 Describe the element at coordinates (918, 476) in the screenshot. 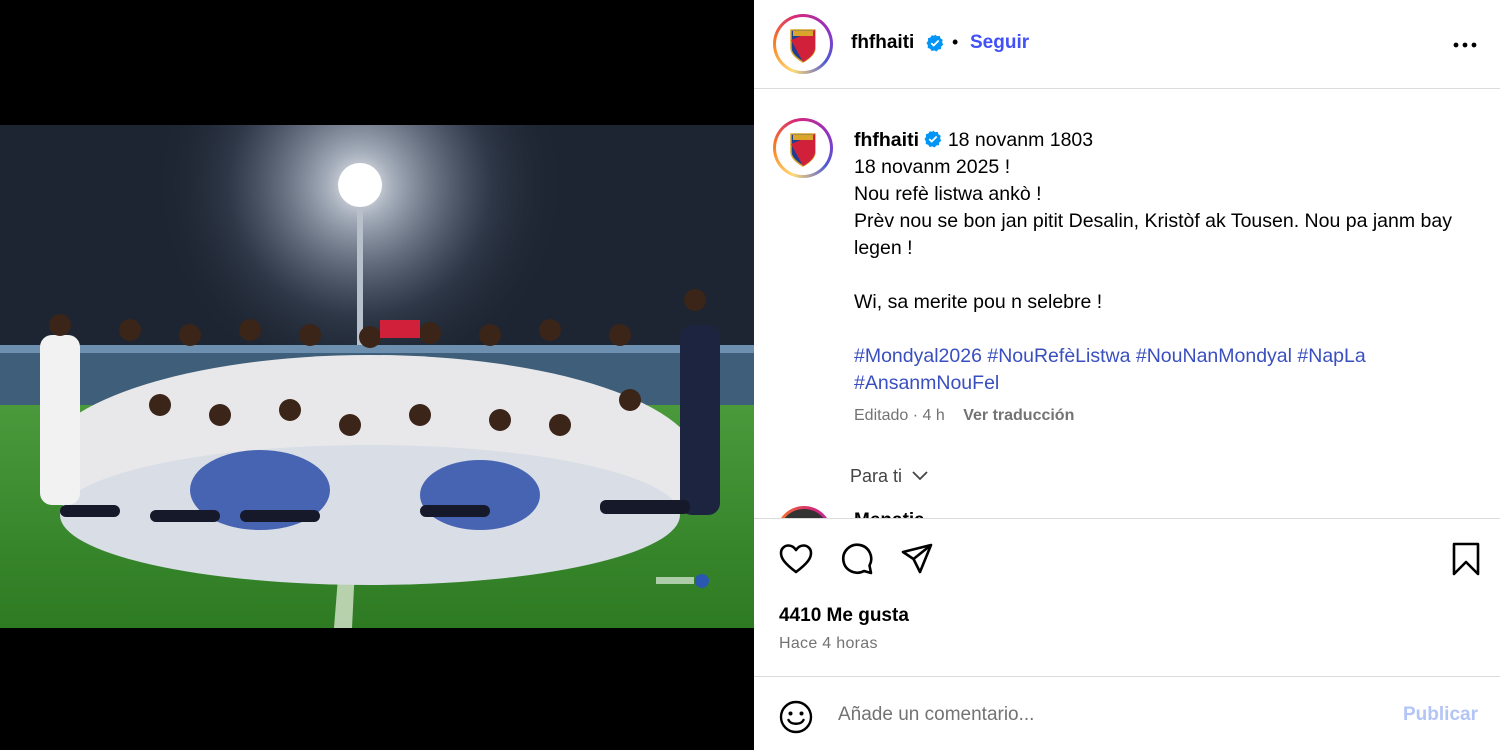

I see `chevron-down-icon` at that location.